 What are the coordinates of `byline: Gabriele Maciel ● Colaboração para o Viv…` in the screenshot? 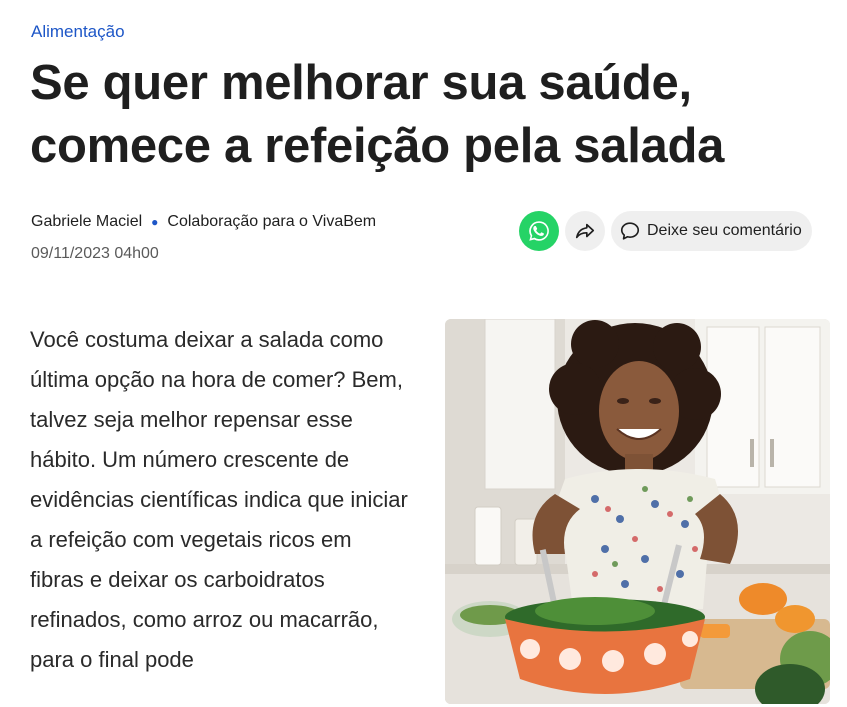 It's located at (203, 222).